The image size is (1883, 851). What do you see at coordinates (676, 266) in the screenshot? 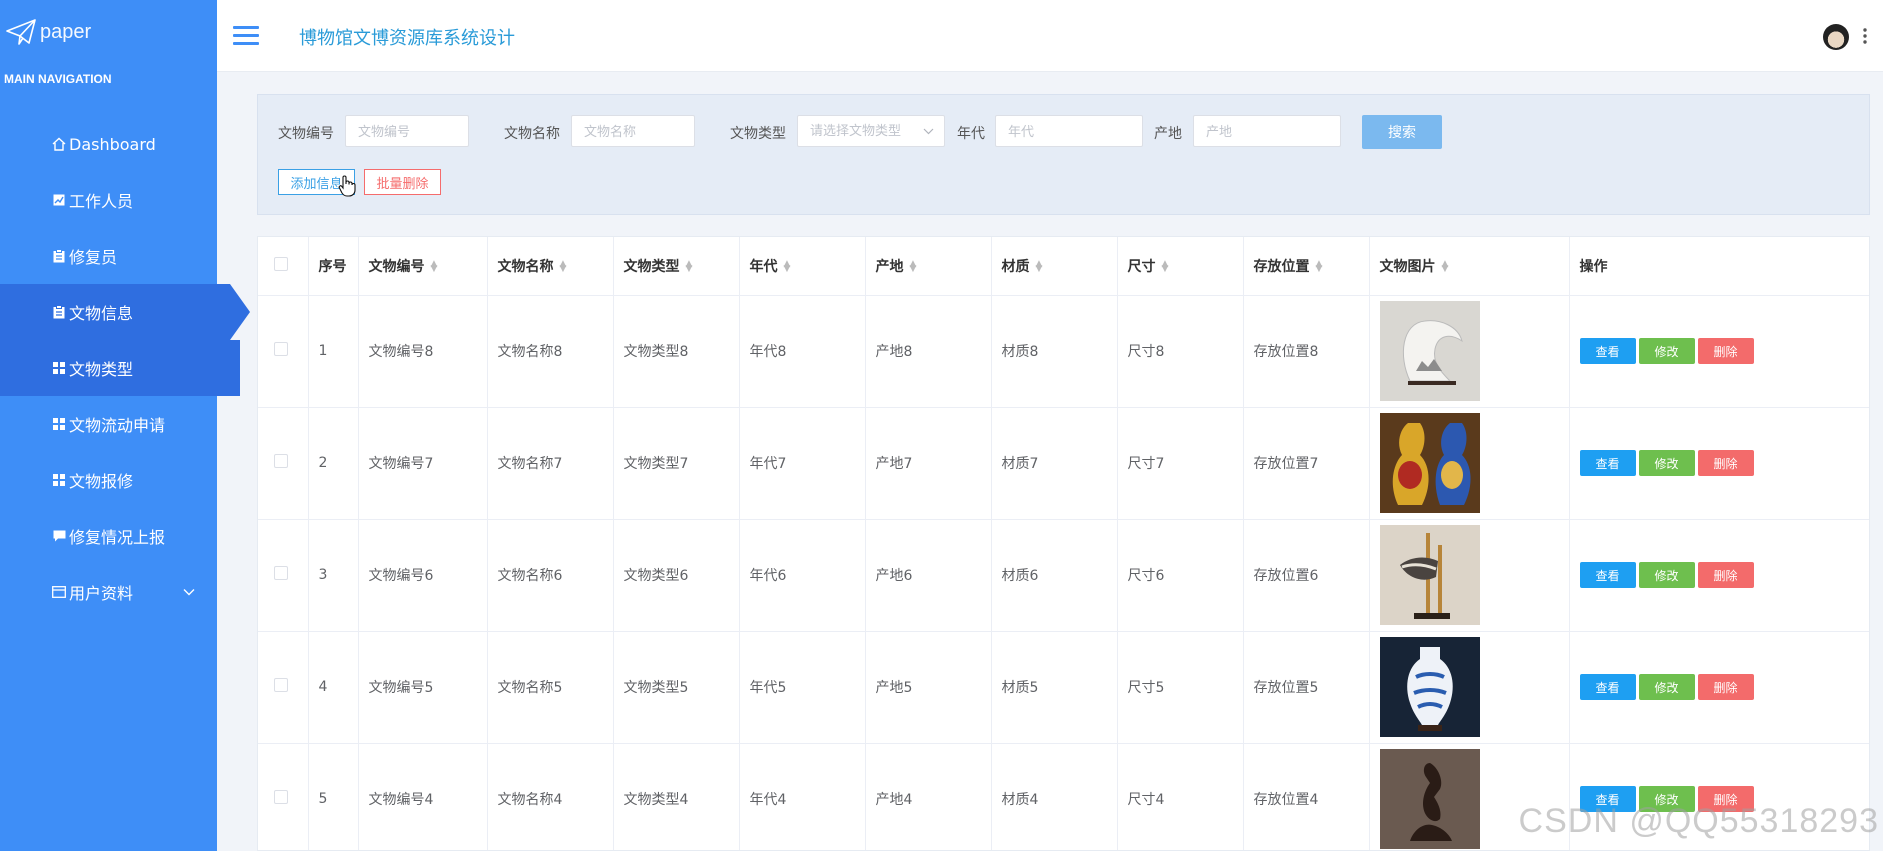
I see `column-header: 文物类型 ▲ ▼` at bounding box center [676, 266].